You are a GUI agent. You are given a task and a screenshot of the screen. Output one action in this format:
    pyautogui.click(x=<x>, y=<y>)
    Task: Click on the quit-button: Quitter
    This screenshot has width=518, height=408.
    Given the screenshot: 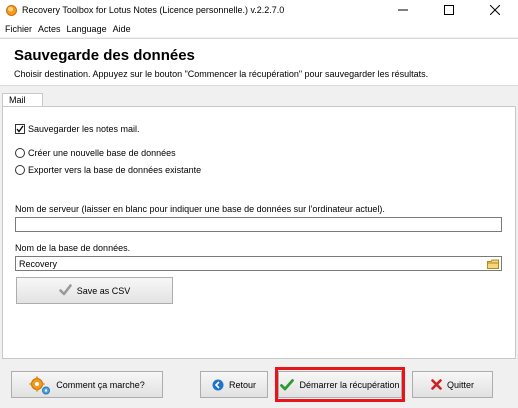 What is the action you would take?
    pyautogui.click(x=452, y=384)
    